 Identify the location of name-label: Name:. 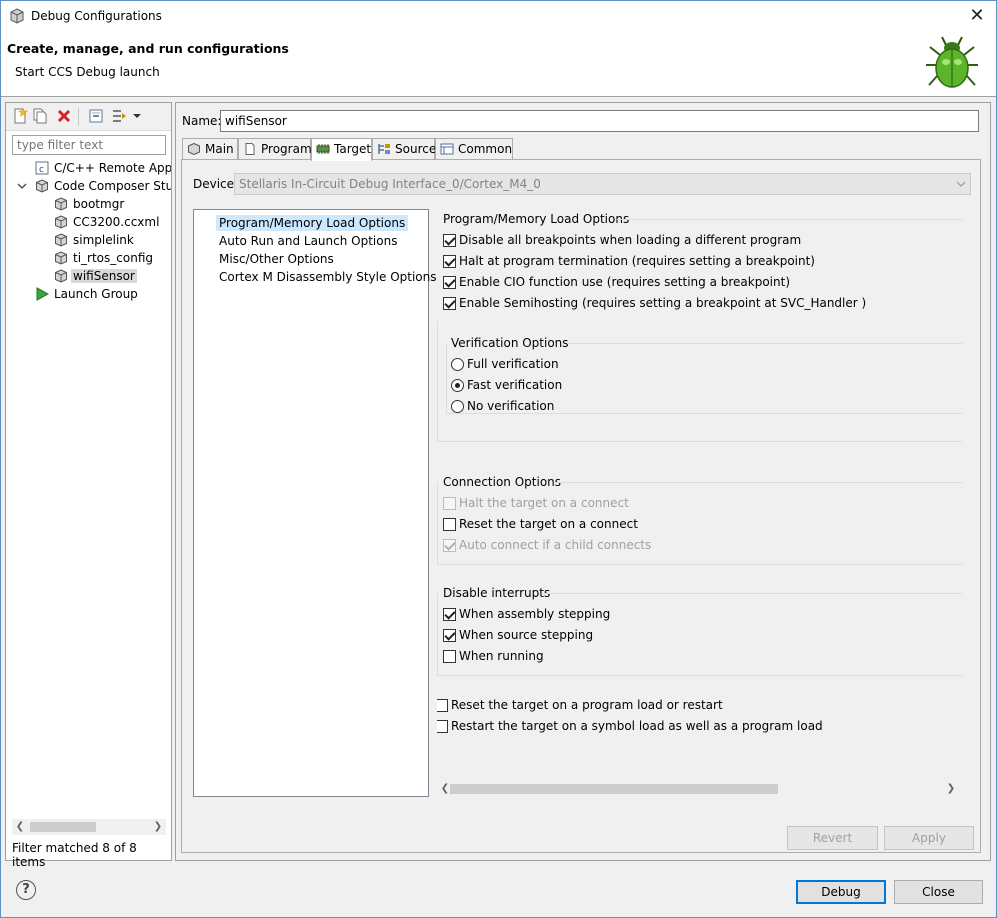
(202, 121).